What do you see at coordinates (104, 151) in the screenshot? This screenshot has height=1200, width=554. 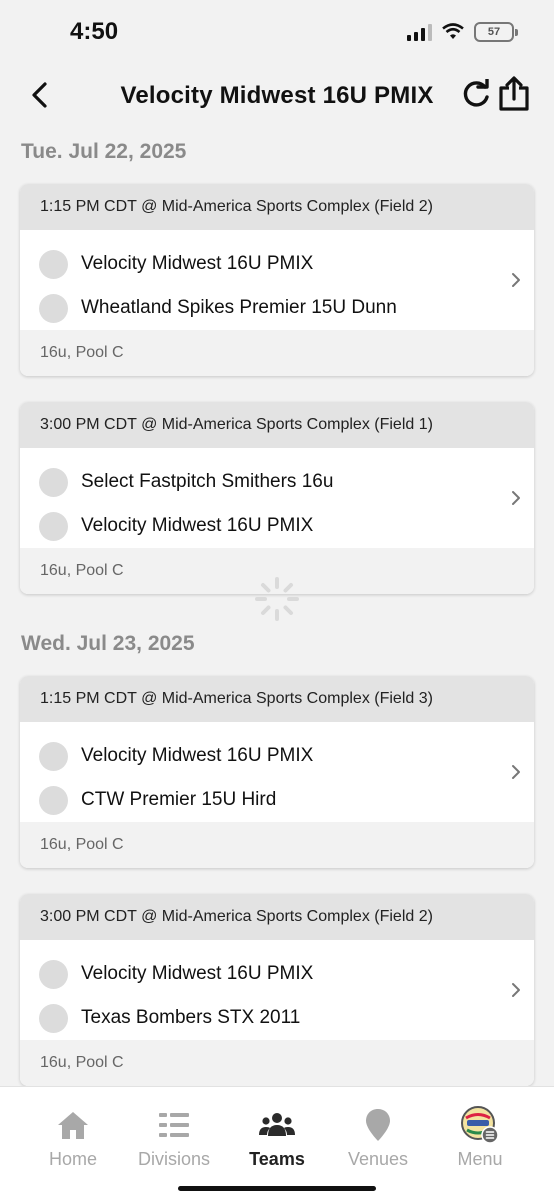 I see `date-heading: Tue. Jul 22, 2025` at bounding box center [104, 151].